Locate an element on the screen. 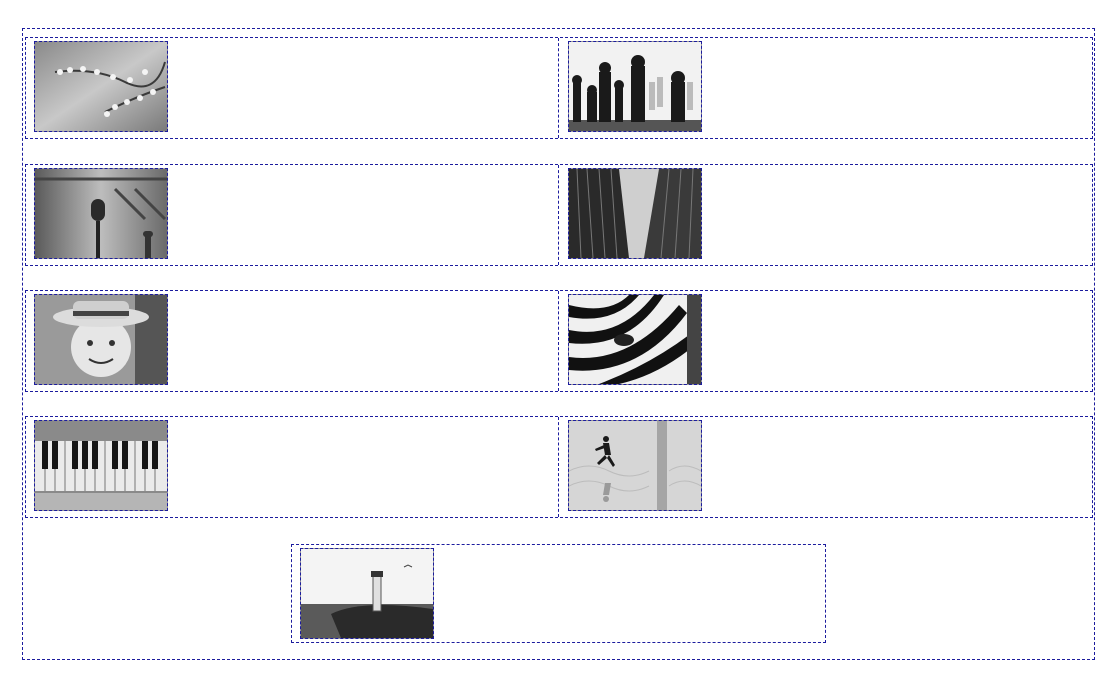 The height and width of the screenshot is (677, 1115). chess-icon is located at coordinates (635, 86).